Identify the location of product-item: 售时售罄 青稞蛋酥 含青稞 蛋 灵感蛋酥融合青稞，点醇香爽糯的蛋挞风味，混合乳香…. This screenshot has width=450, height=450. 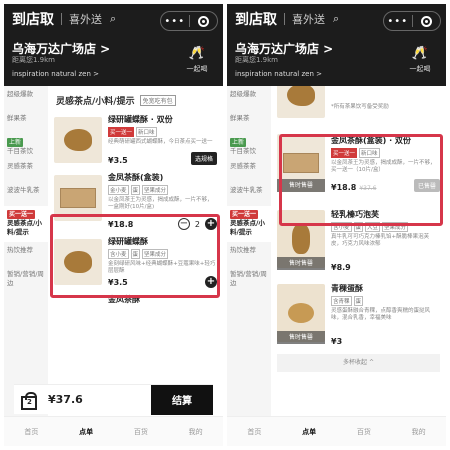
(358, 313).